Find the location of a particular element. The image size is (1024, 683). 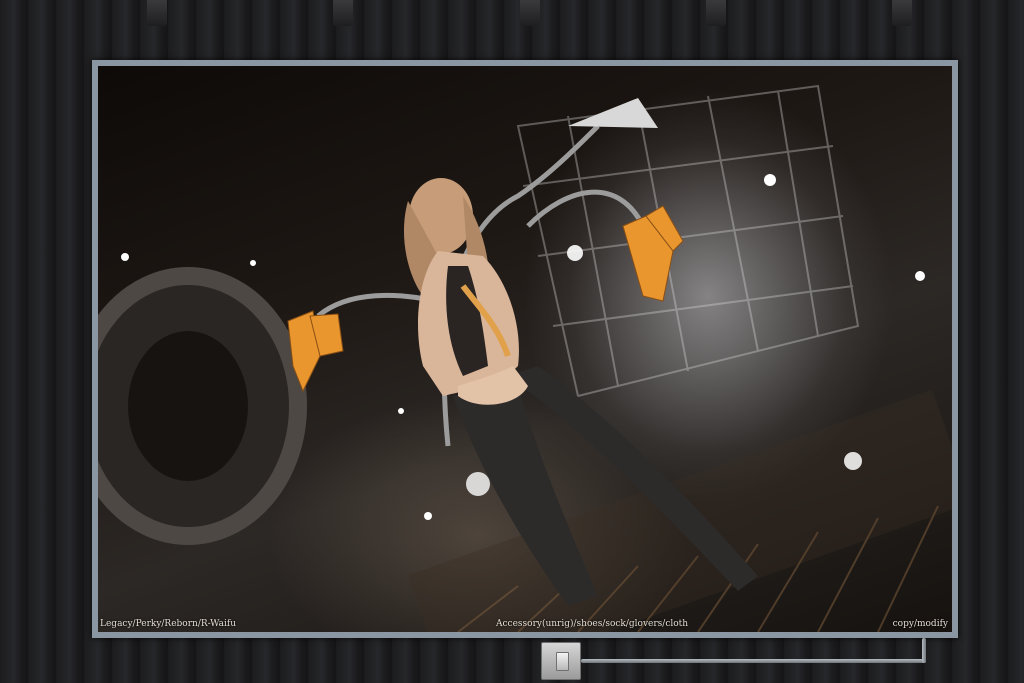

light-switch-icon is located at coordinates (562, 661).